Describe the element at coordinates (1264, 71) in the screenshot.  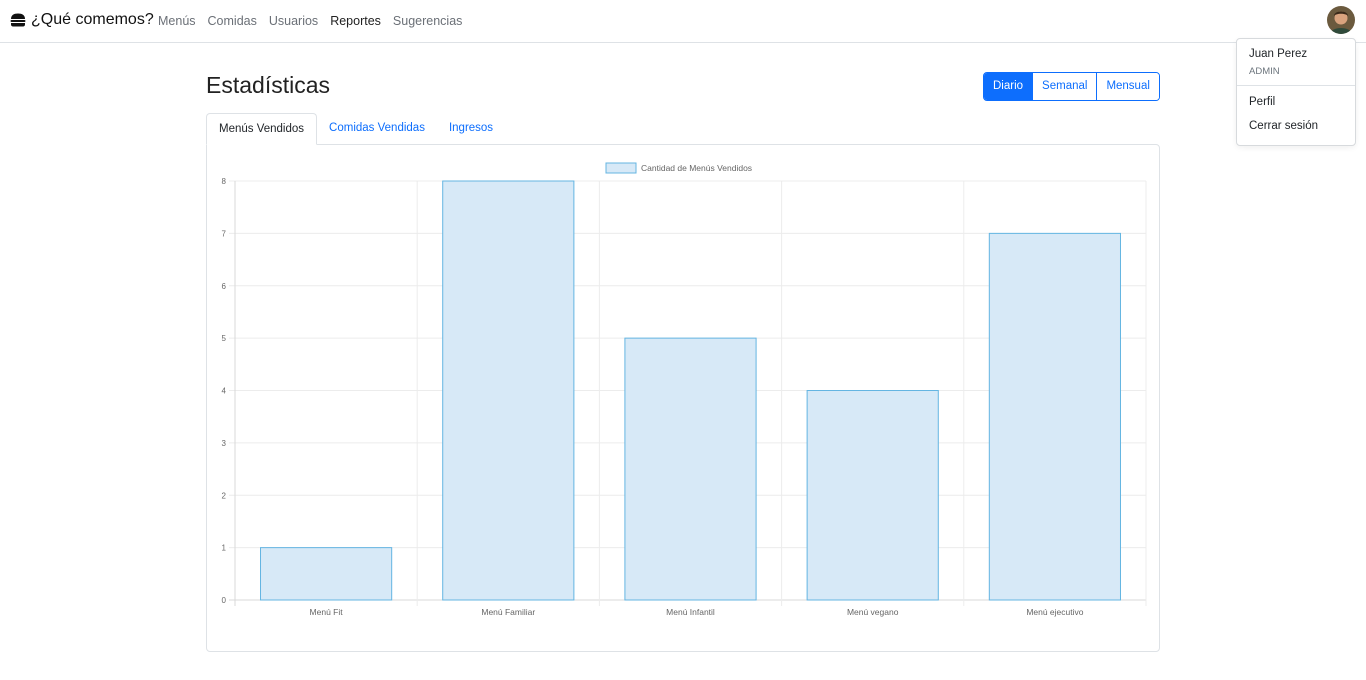
I see `user-role: ADMIN` at that location.